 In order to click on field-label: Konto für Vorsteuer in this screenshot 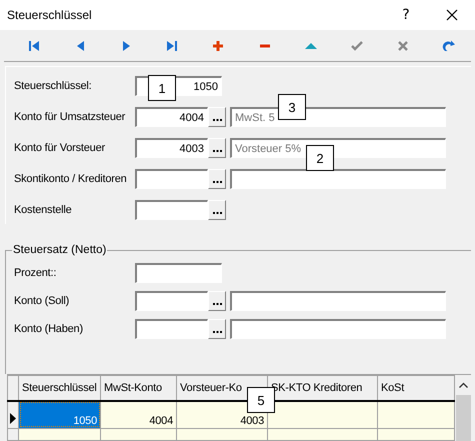, I will do `click(60, 148)`.